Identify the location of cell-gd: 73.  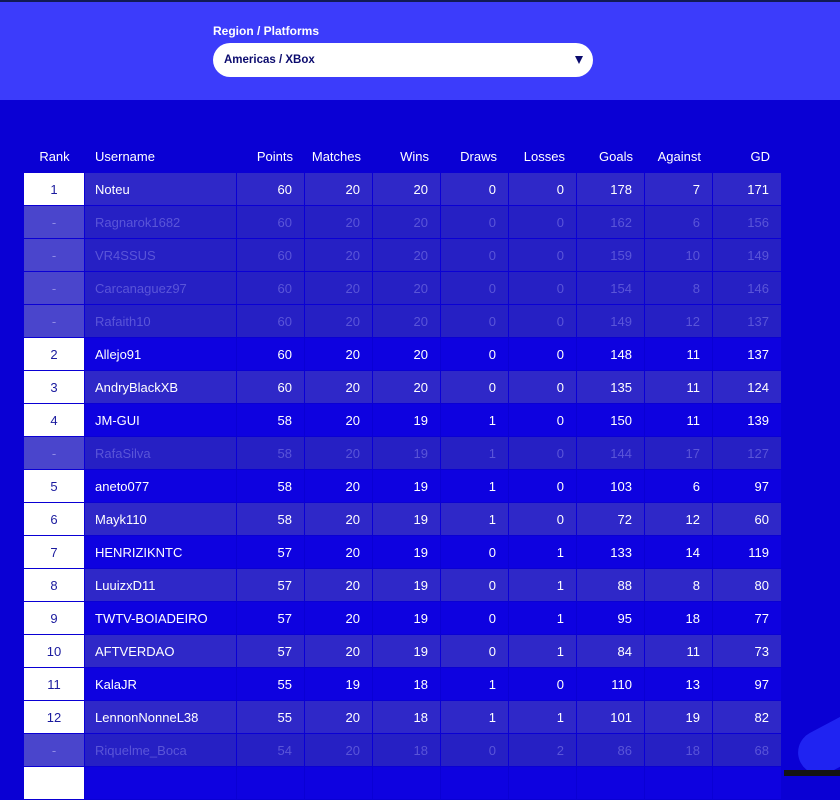
(747, 651).